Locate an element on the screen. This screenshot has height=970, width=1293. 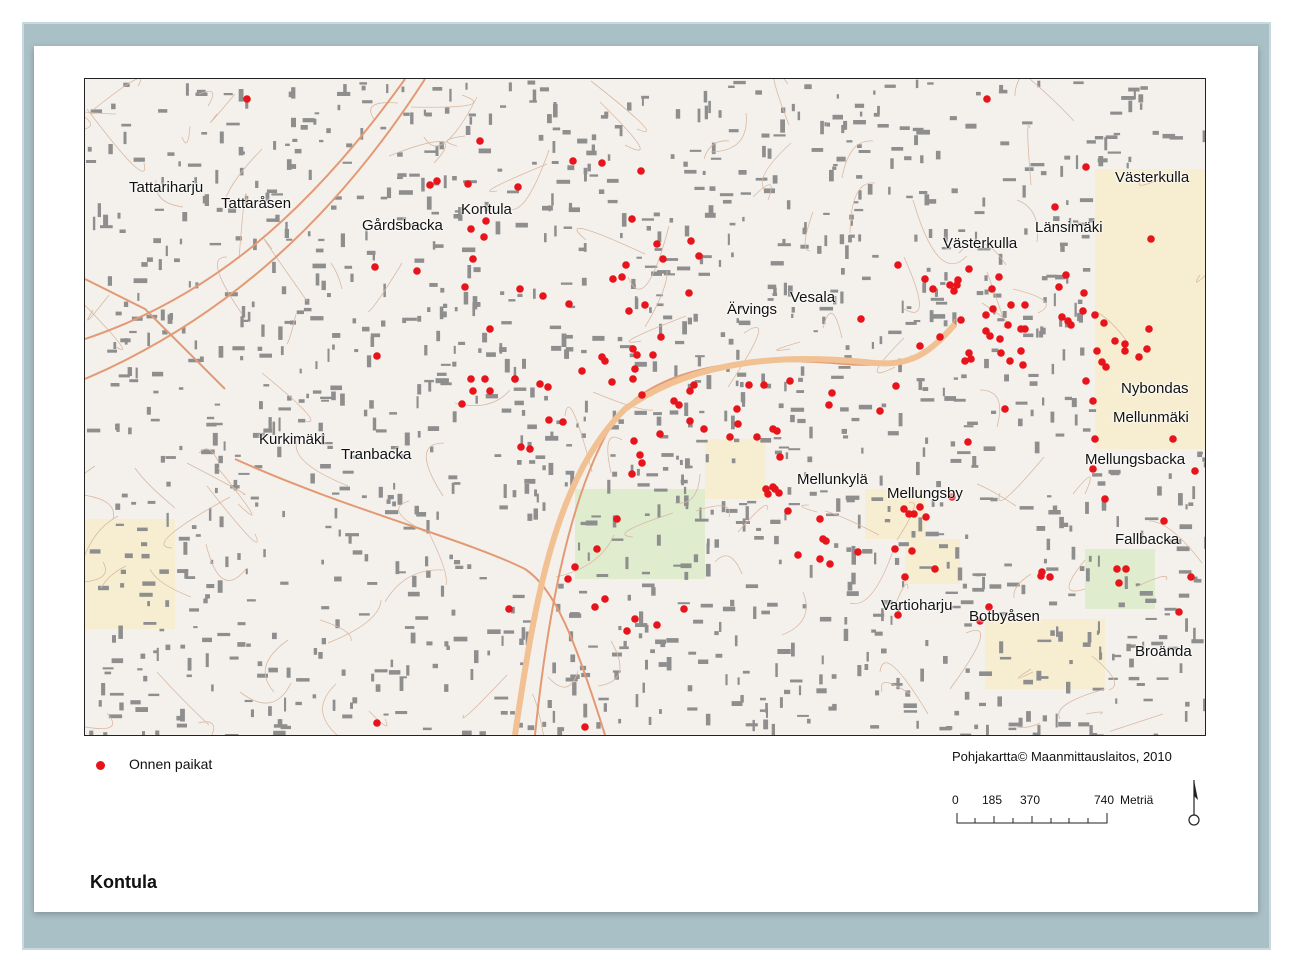
basemap-credit: Pohjakartta© Maanmittauslaitos, 2010 is located at coordinates (1062, 756).